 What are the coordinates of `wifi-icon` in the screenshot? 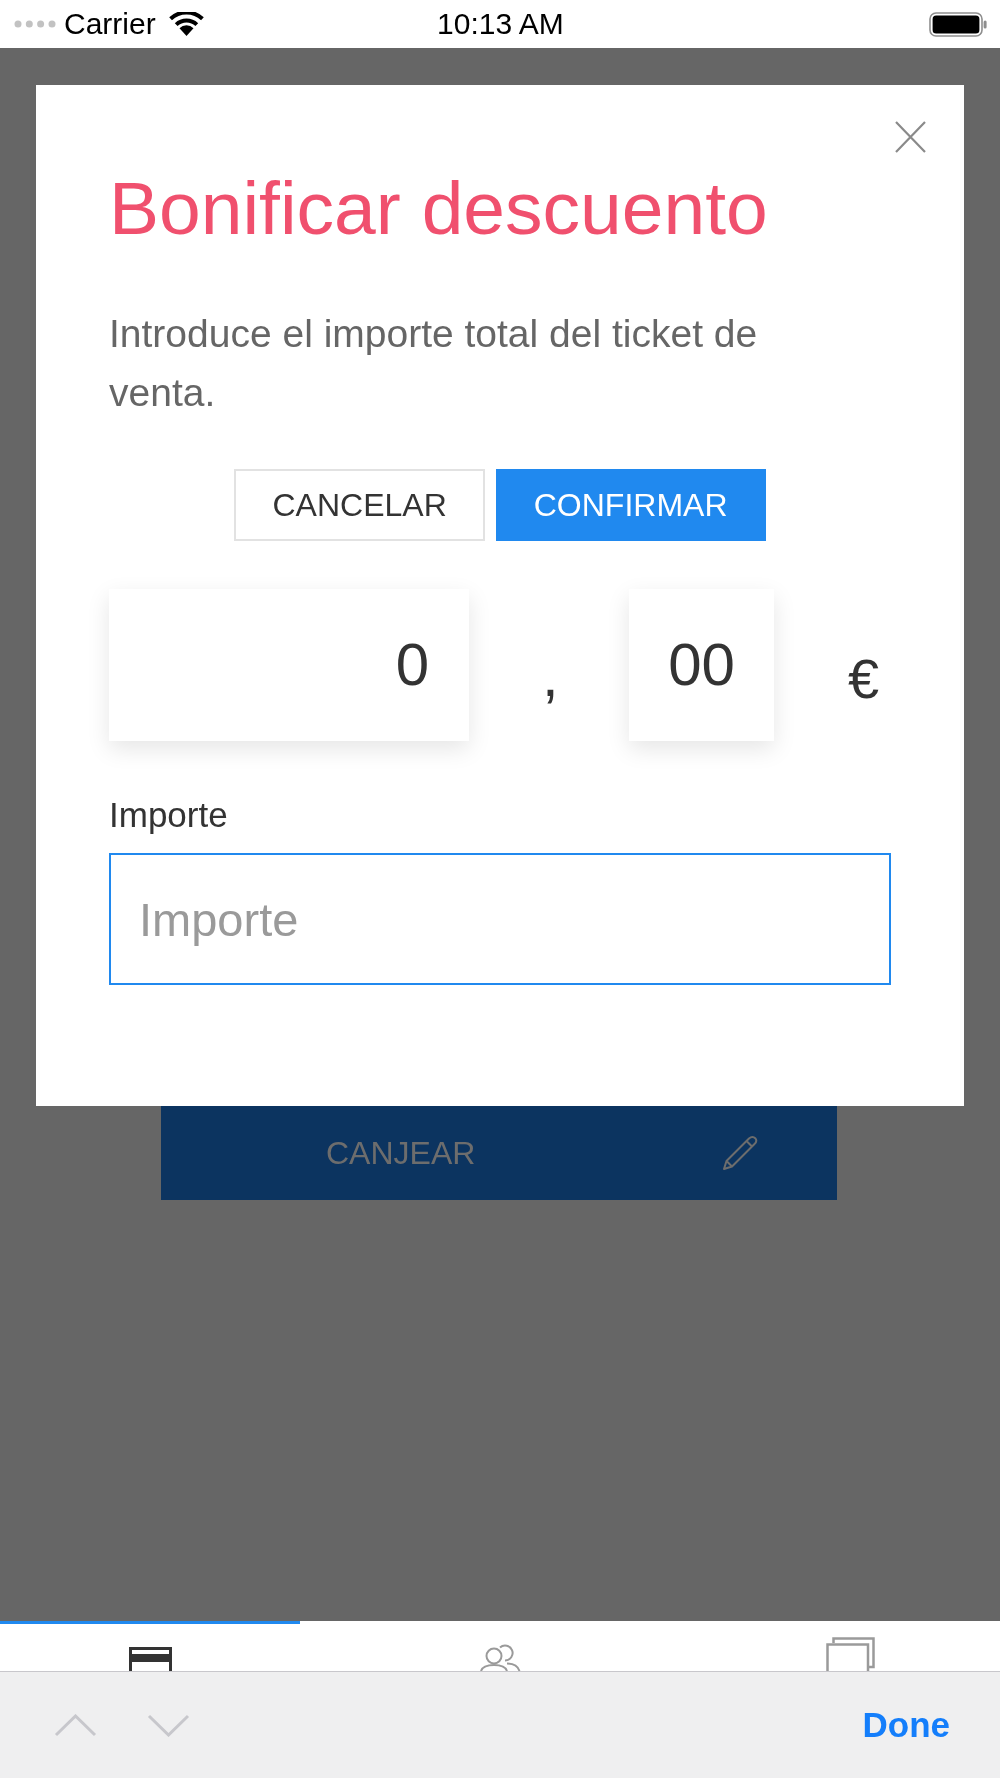 It's located at (186, 24).